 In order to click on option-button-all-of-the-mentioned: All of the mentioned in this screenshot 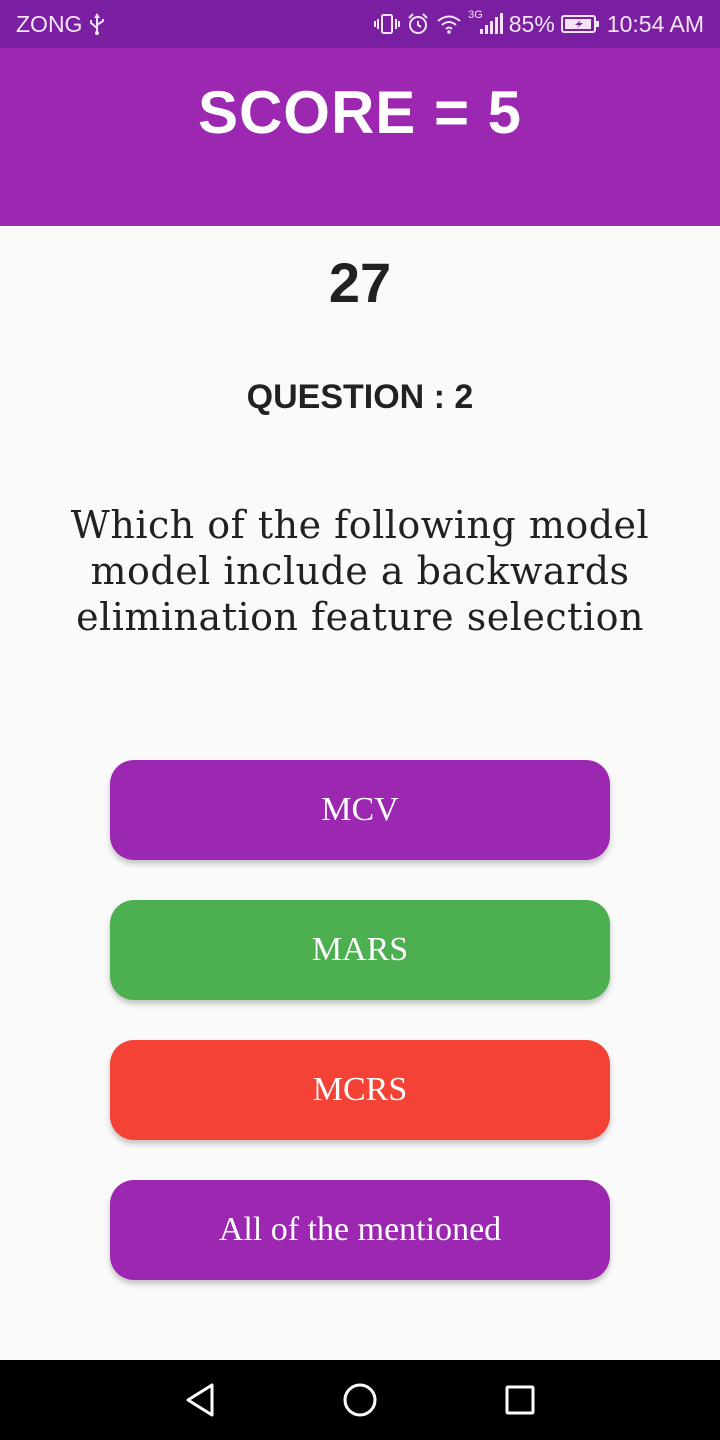, I will do `click(360, 1230)`.